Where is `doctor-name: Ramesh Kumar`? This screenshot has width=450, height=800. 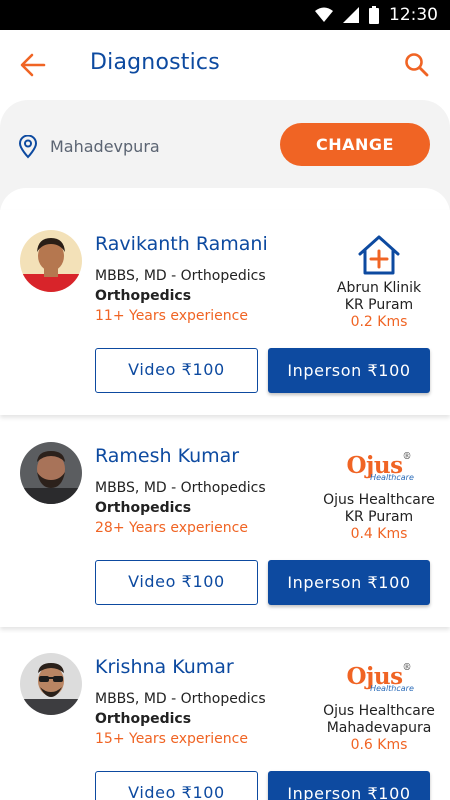 doctor-name: Ramesh Kumar is located at coordinates (167, 456).